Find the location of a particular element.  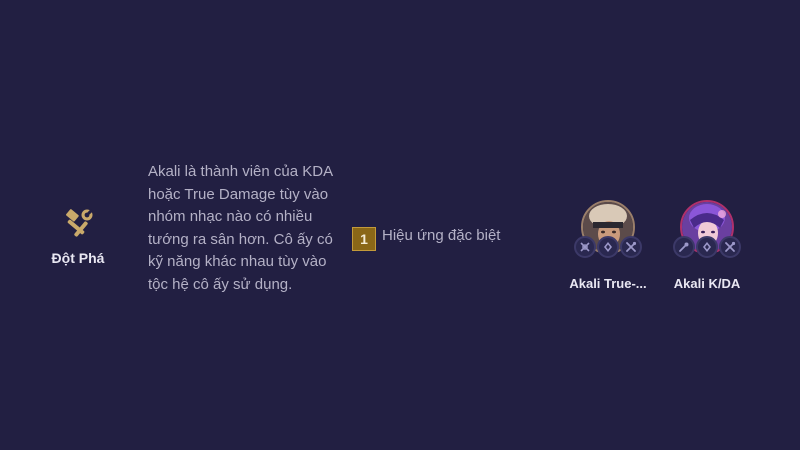

true-damage-trait-icon is located at coordinates (585, 247).